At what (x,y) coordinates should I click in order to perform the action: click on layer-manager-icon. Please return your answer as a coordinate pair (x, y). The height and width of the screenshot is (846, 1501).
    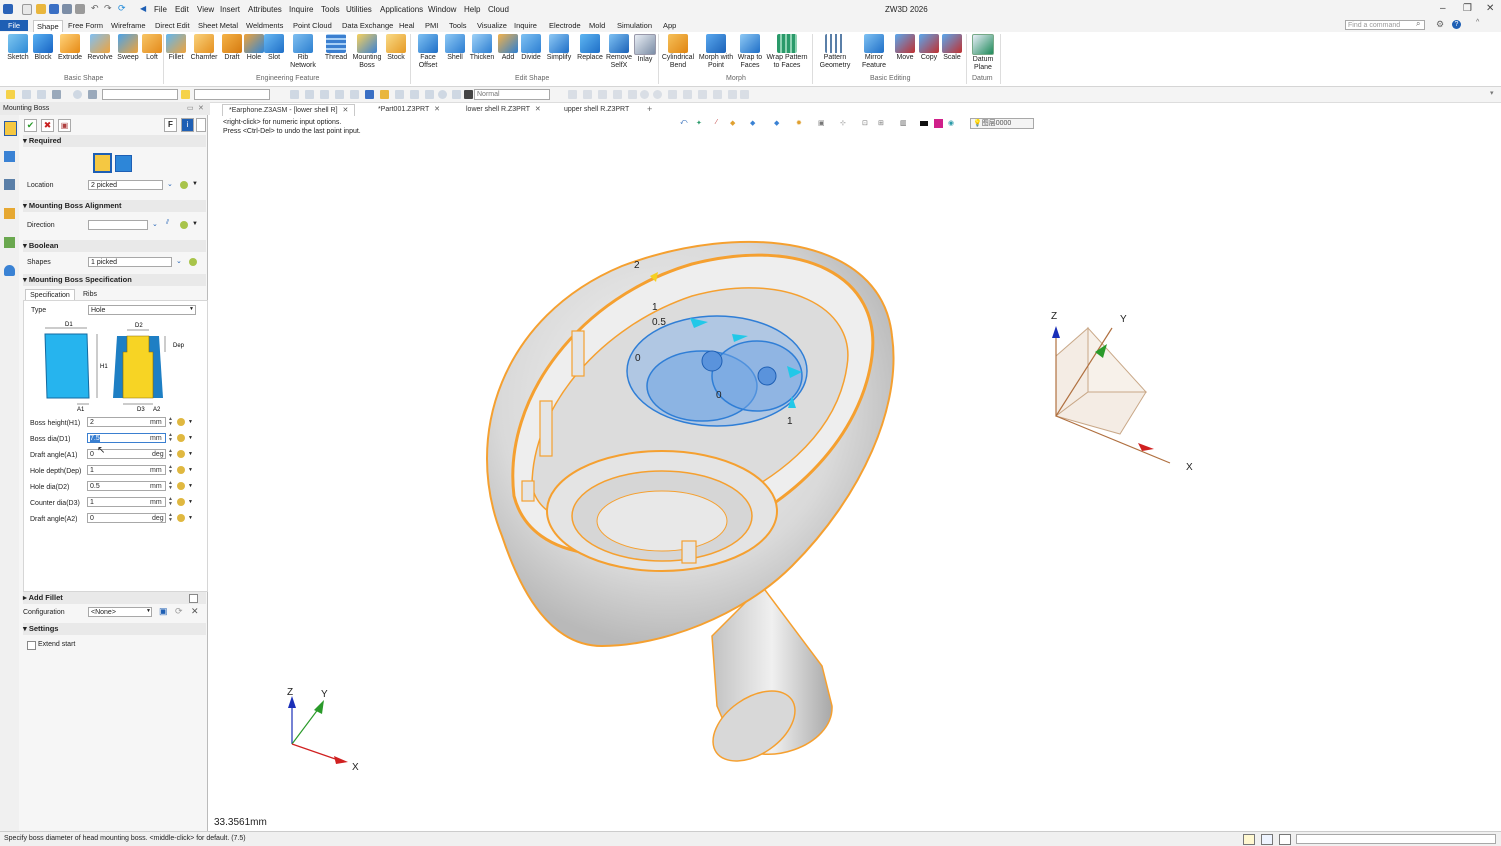
    Looking at the image, I should click on (9, 213).